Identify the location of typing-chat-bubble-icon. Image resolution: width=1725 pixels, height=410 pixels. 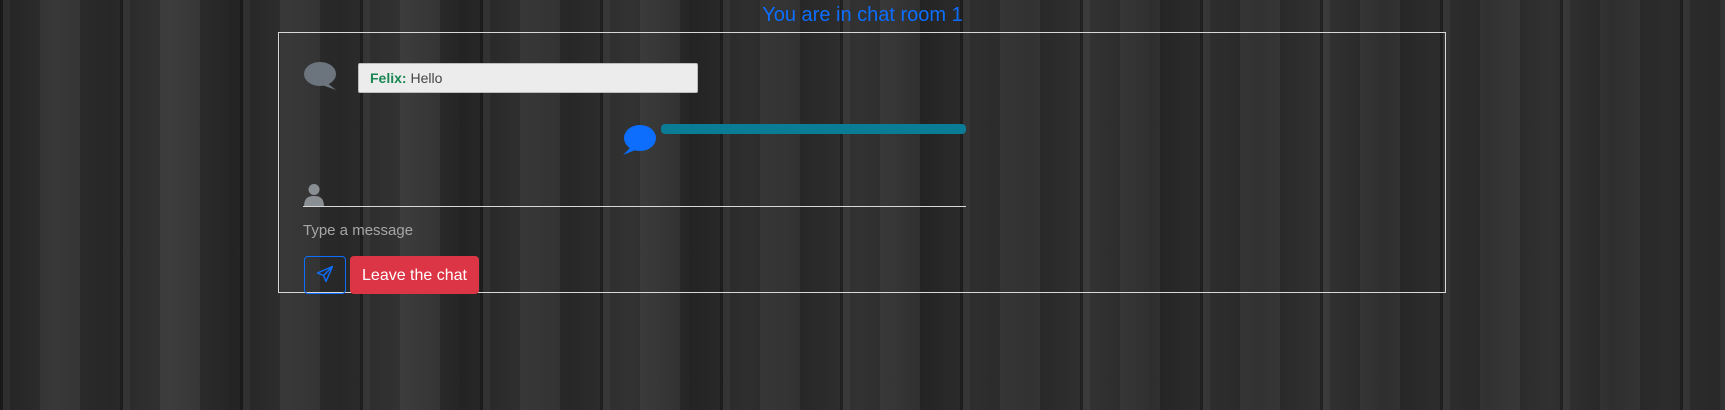
(639, 140).